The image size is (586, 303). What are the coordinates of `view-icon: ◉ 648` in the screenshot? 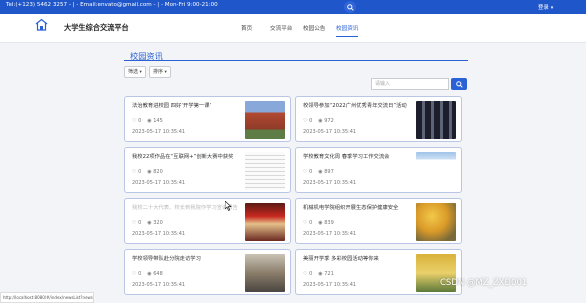 It's located at (155, 274).